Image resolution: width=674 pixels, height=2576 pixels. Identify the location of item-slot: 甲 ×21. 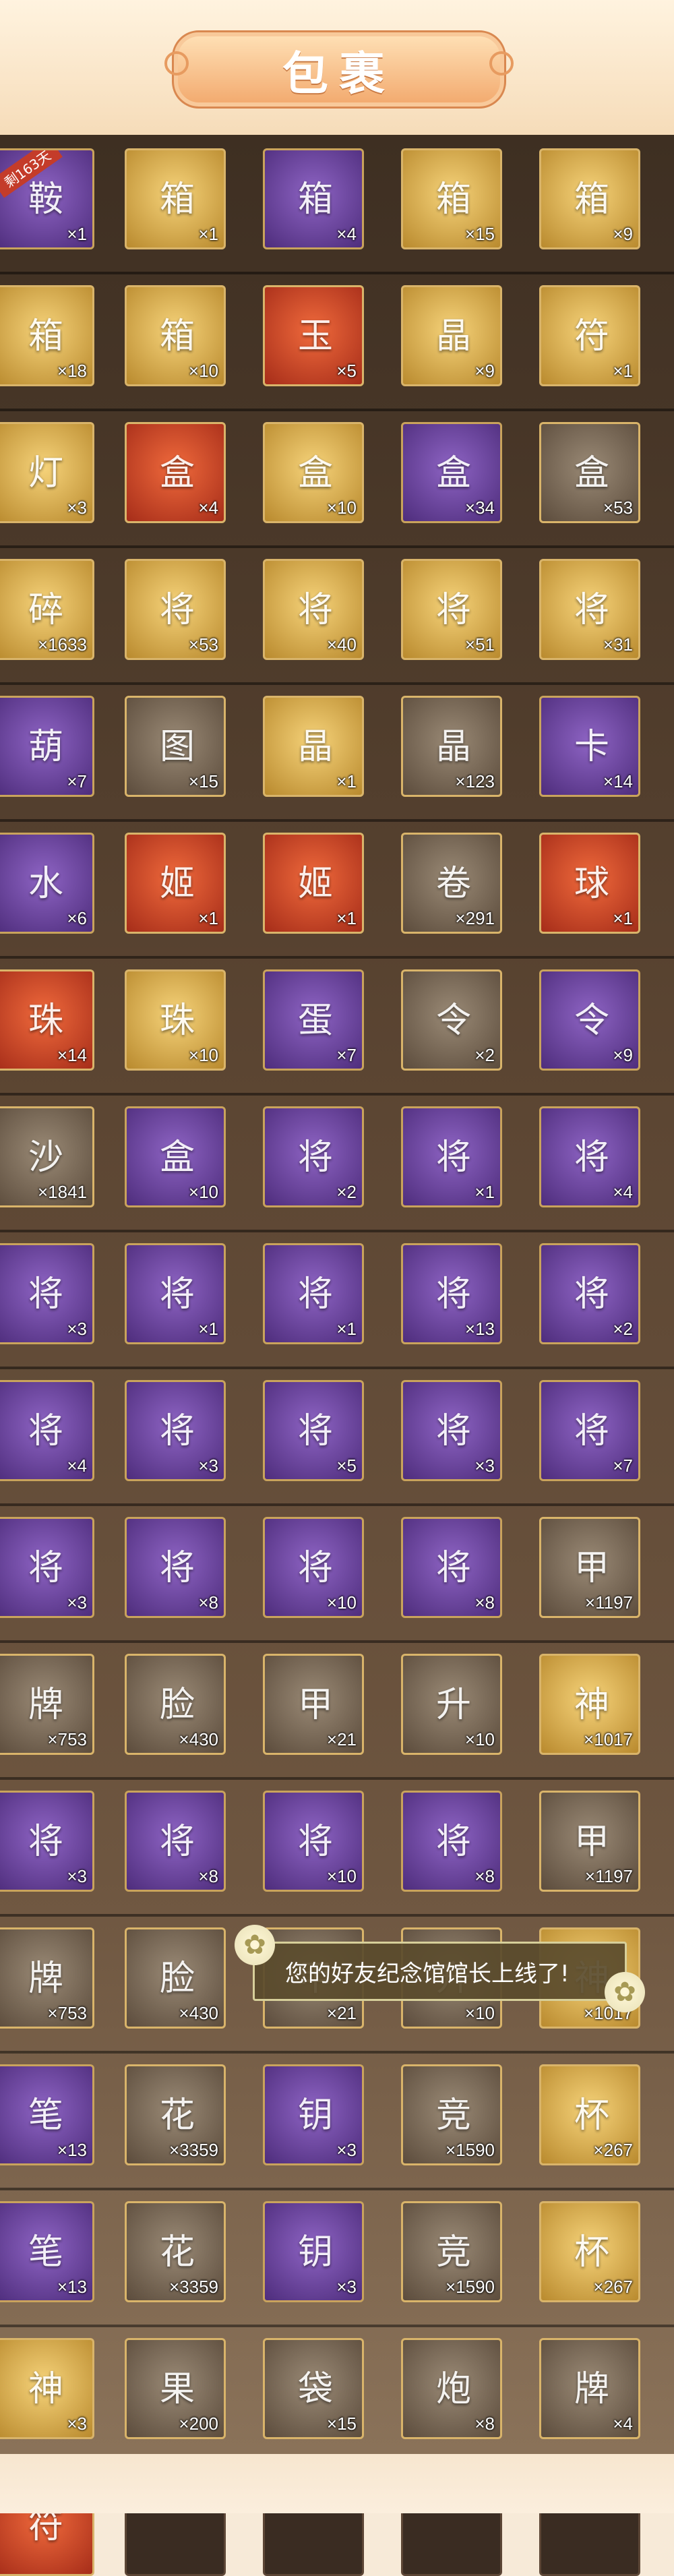
(313, 1704).